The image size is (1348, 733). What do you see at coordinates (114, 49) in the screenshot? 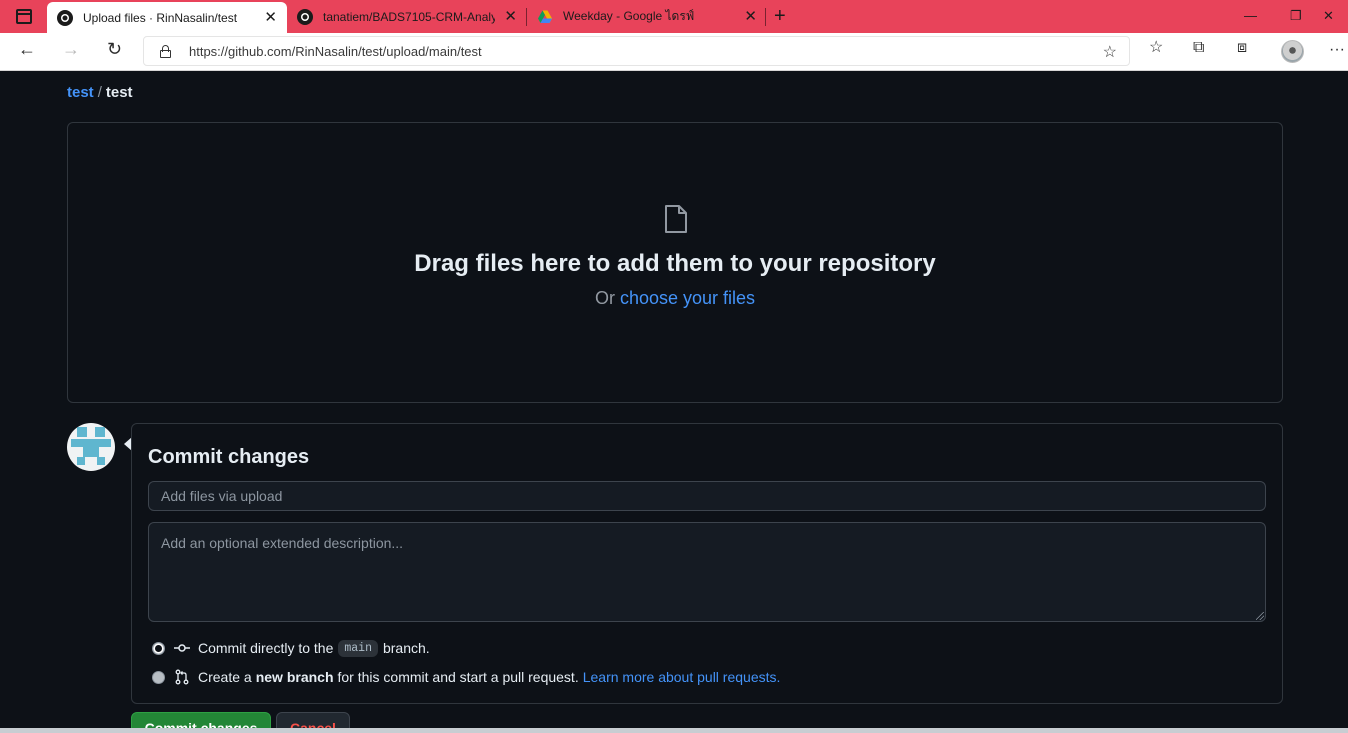
I see `refresh-button: ↻` at bounding box center [114, 49].